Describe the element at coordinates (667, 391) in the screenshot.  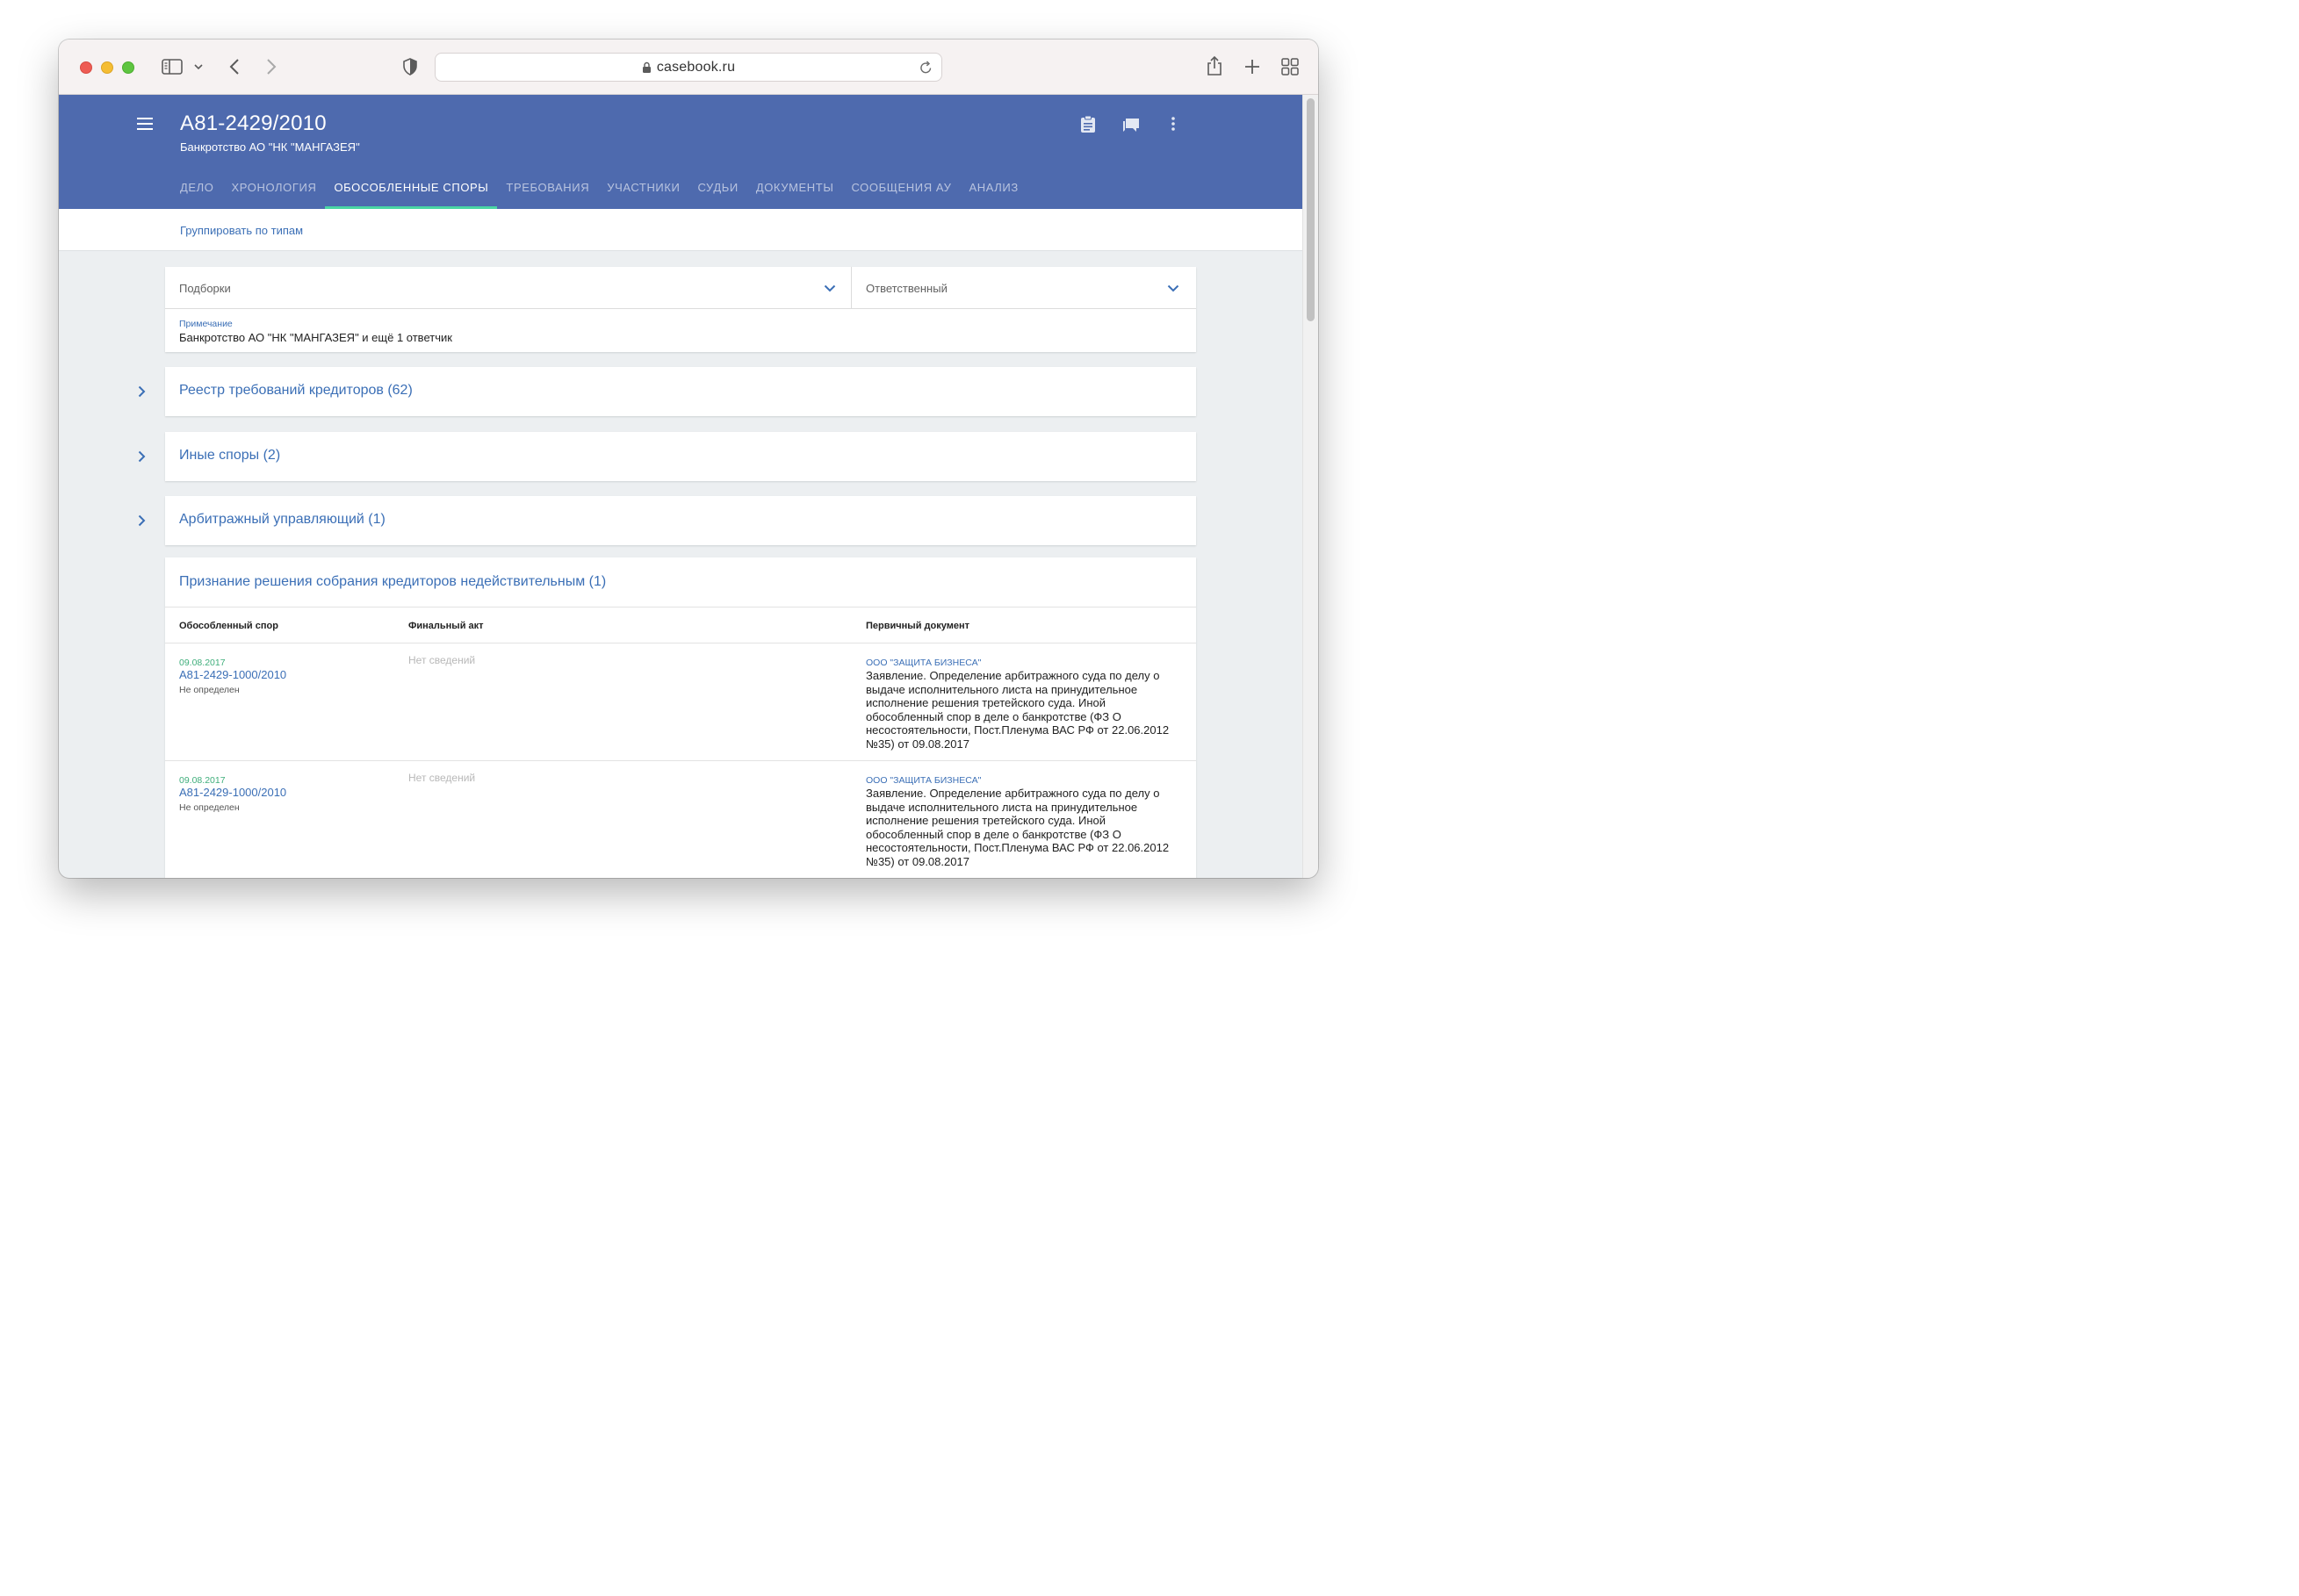
I see `group-creditor-register: Реестр требований кредиторов (62)` at that location.